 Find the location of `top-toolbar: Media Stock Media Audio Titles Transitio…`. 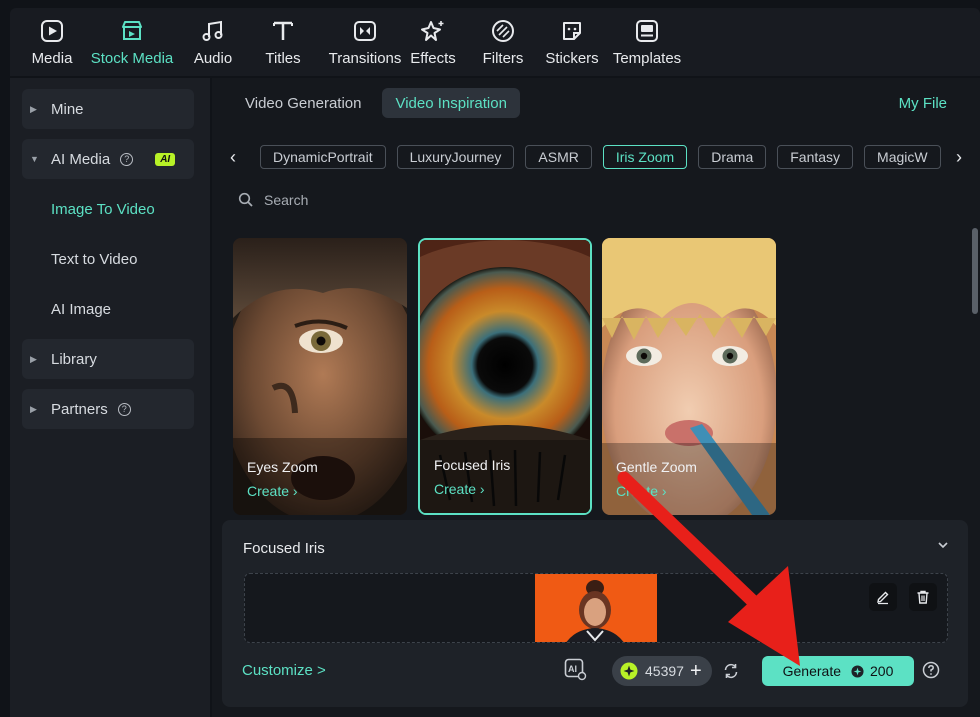

top-toolbar: Media Stock Media Audio Titles Transitio… is located at coordinates (495, 42).